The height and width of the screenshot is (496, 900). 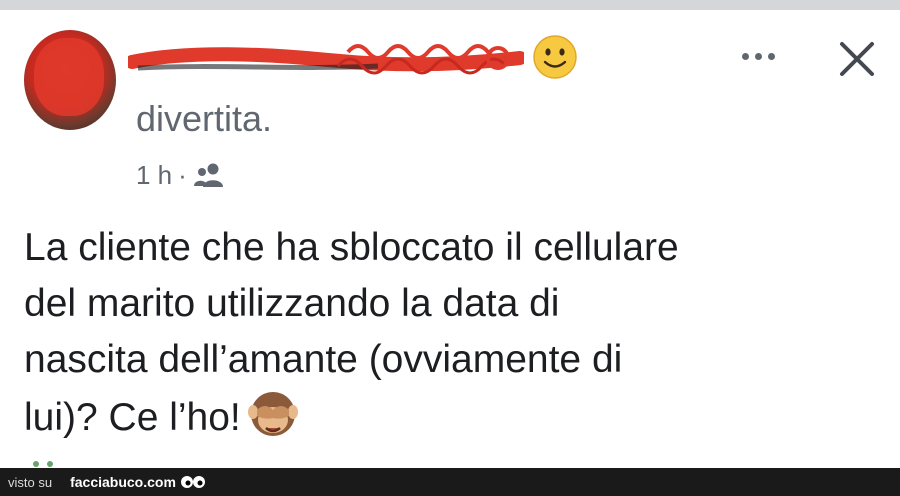 I want to click on friends-icon, so click(x=210, y=175).